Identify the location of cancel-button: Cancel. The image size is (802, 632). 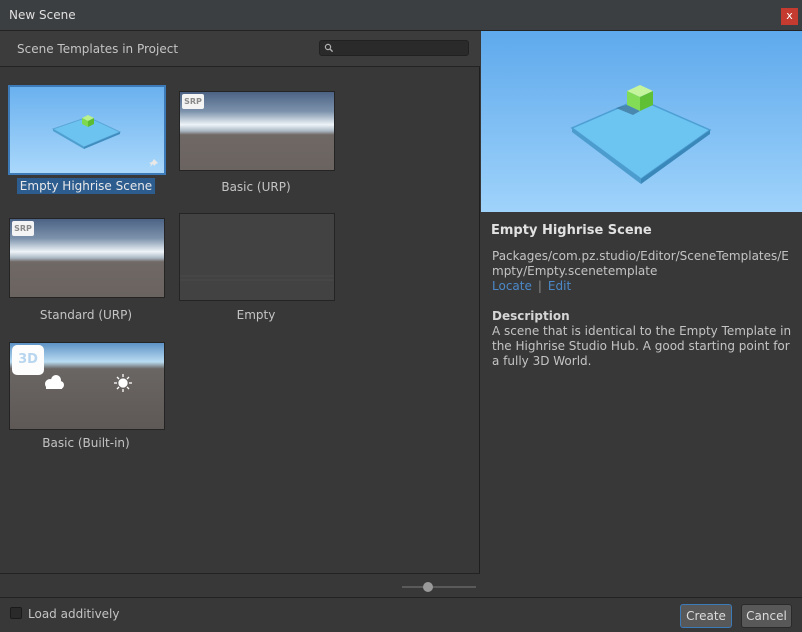
(766, 616).